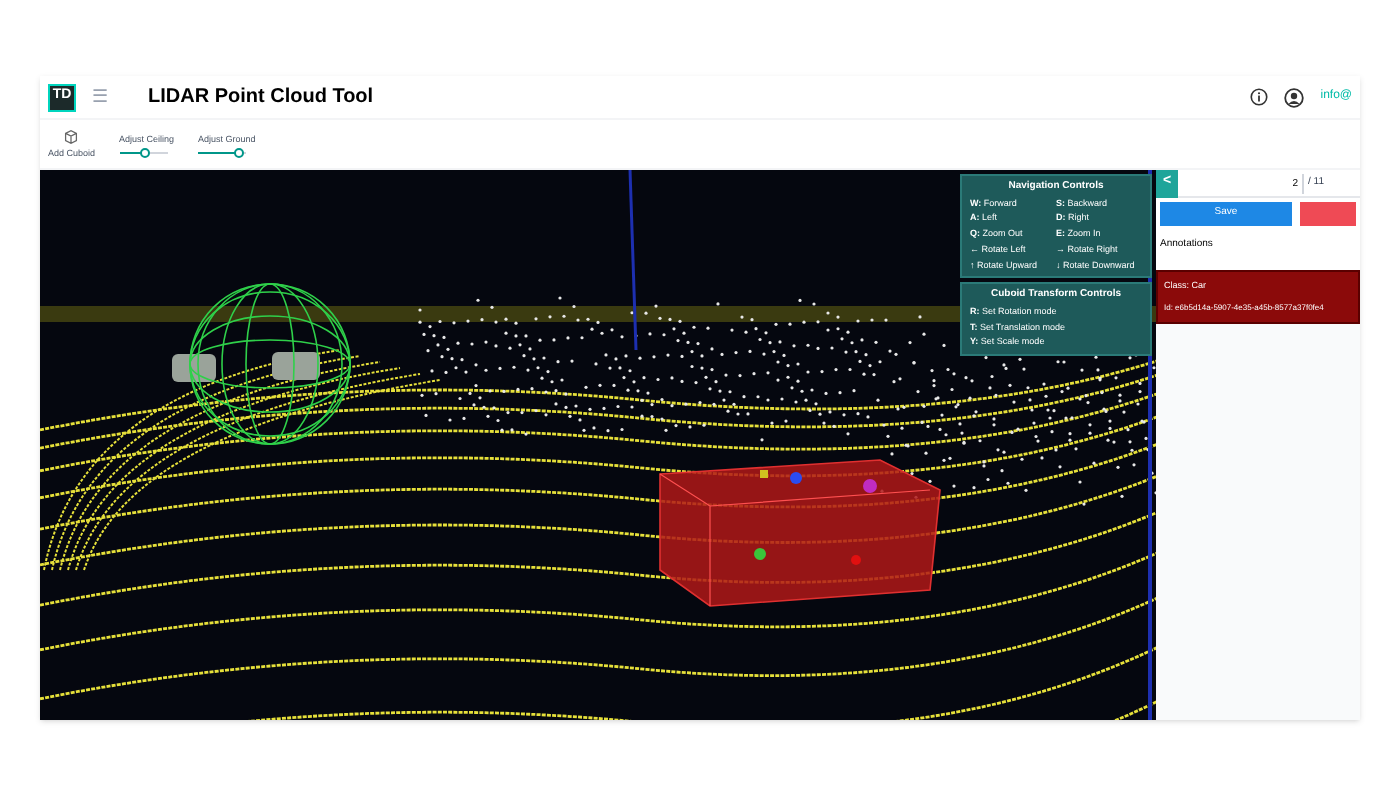 The height and width of the screenshot is (800, 1400). What do you see at coordinates (1259, 97) in the screenshot?
I see `info-icon` at bounding box center [1259, 97].